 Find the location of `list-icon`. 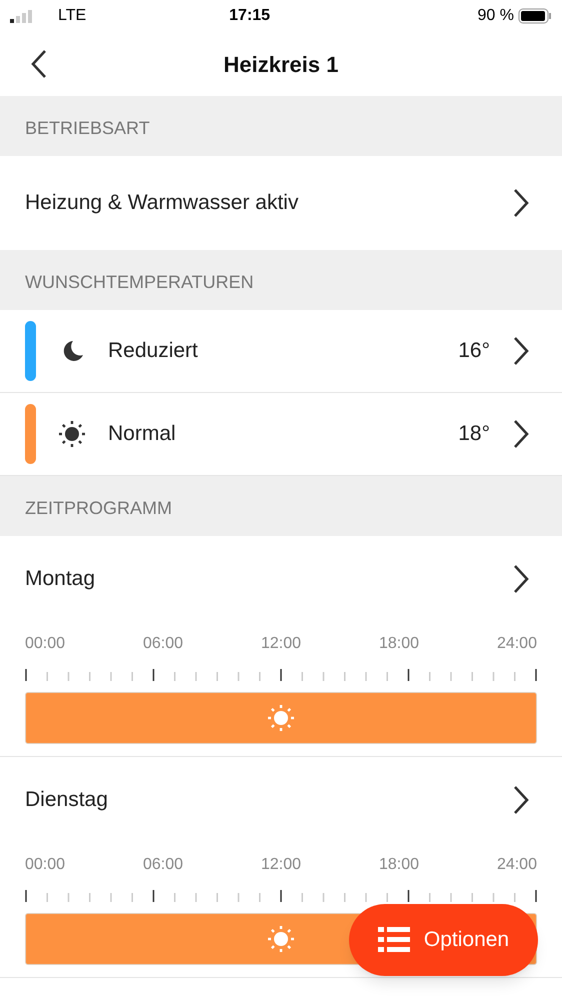

list-icon is located at coordinates (394, 940).